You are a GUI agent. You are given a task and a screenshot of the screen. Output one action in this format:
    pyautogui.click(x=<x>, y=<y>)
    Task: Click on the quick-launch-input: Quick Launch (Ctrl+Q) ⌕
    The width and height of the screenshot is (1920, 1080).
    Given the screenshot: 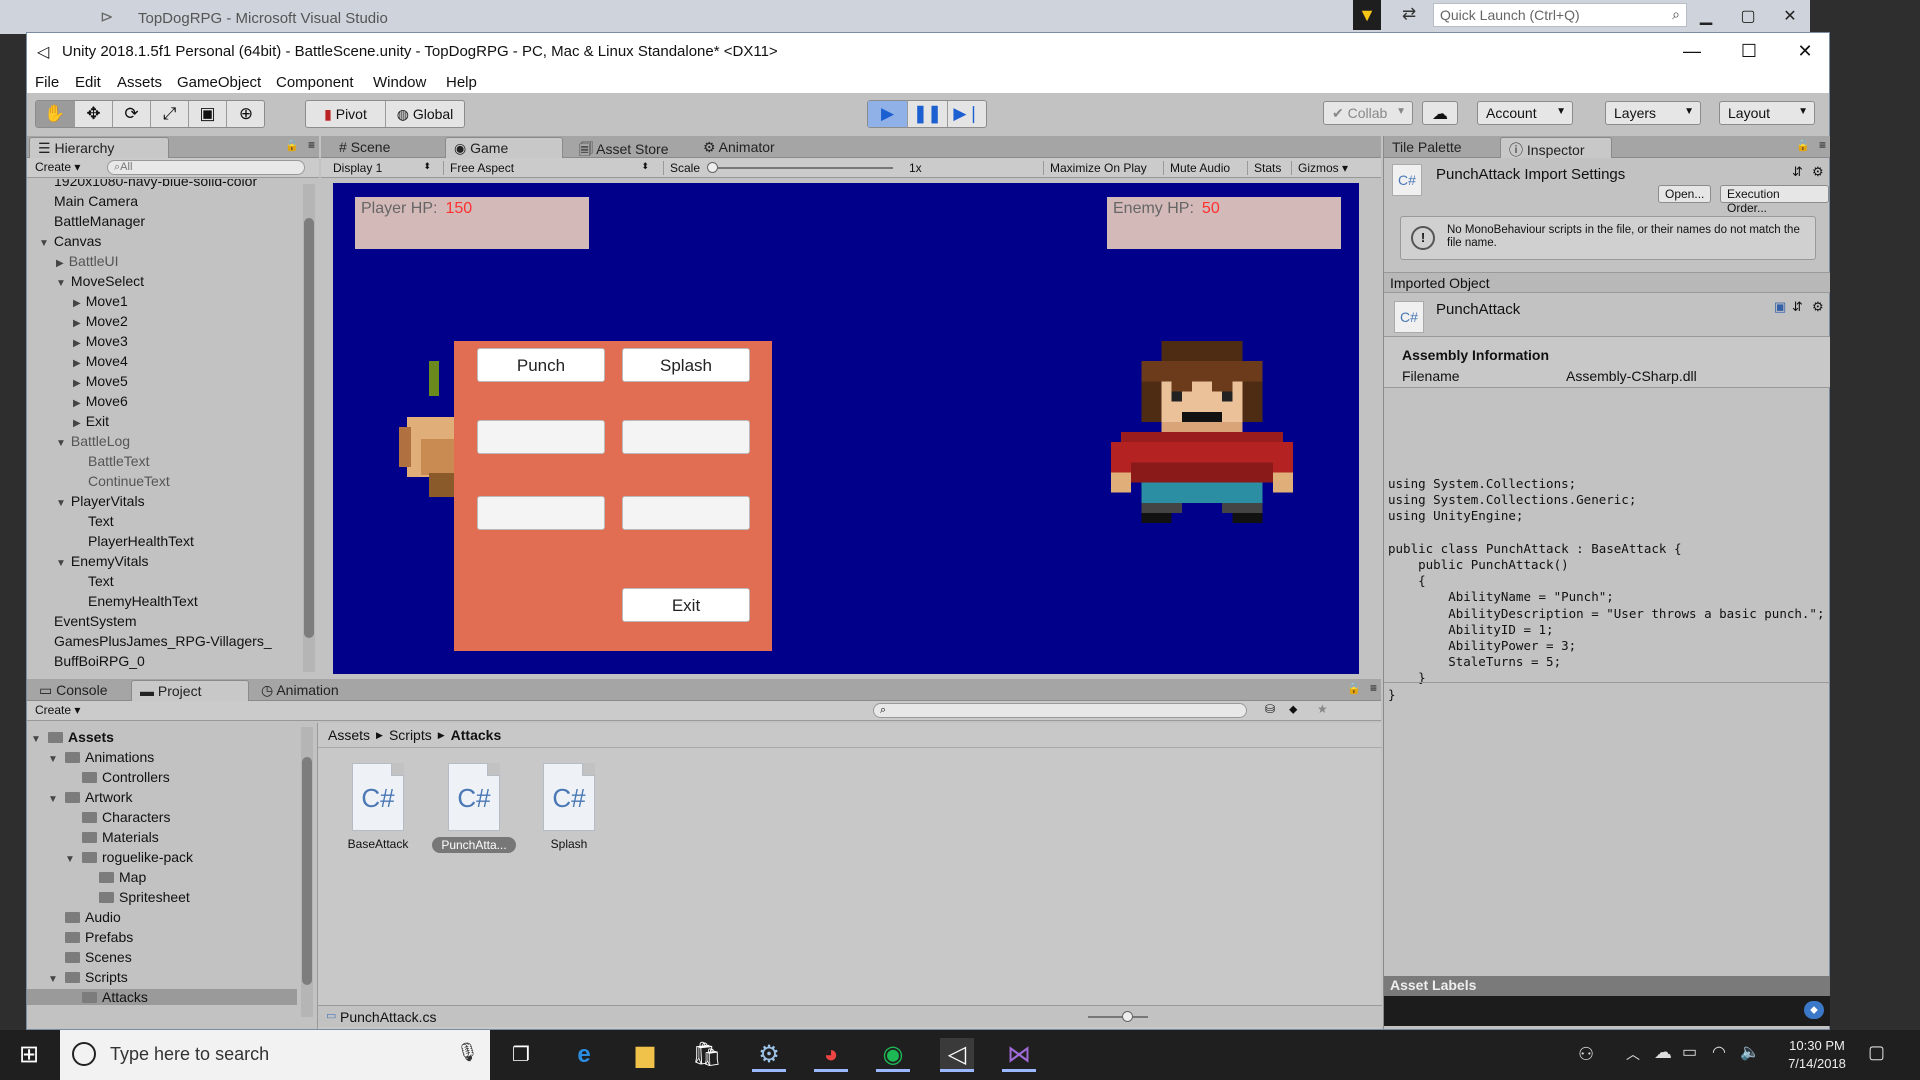 What is the action you would take?
    pyautogui.click(x=1560, y=15)
    